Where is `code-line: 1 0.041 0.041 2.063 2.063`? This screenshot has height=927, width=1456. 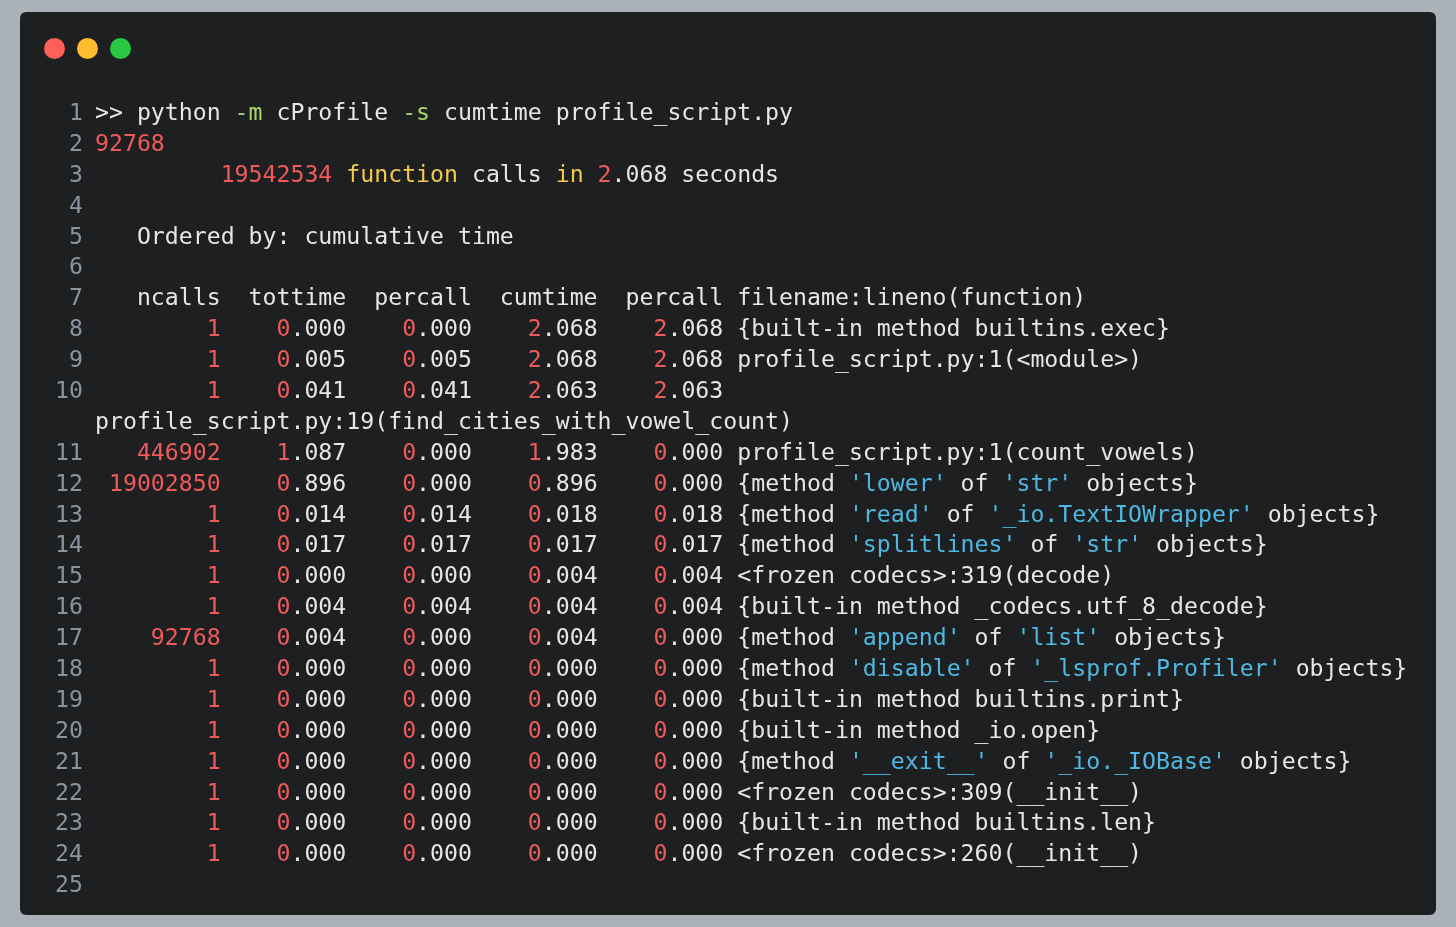 code-line: 1 0.041 0.041 2.063 2.063 is located at coordinates (464, 390).